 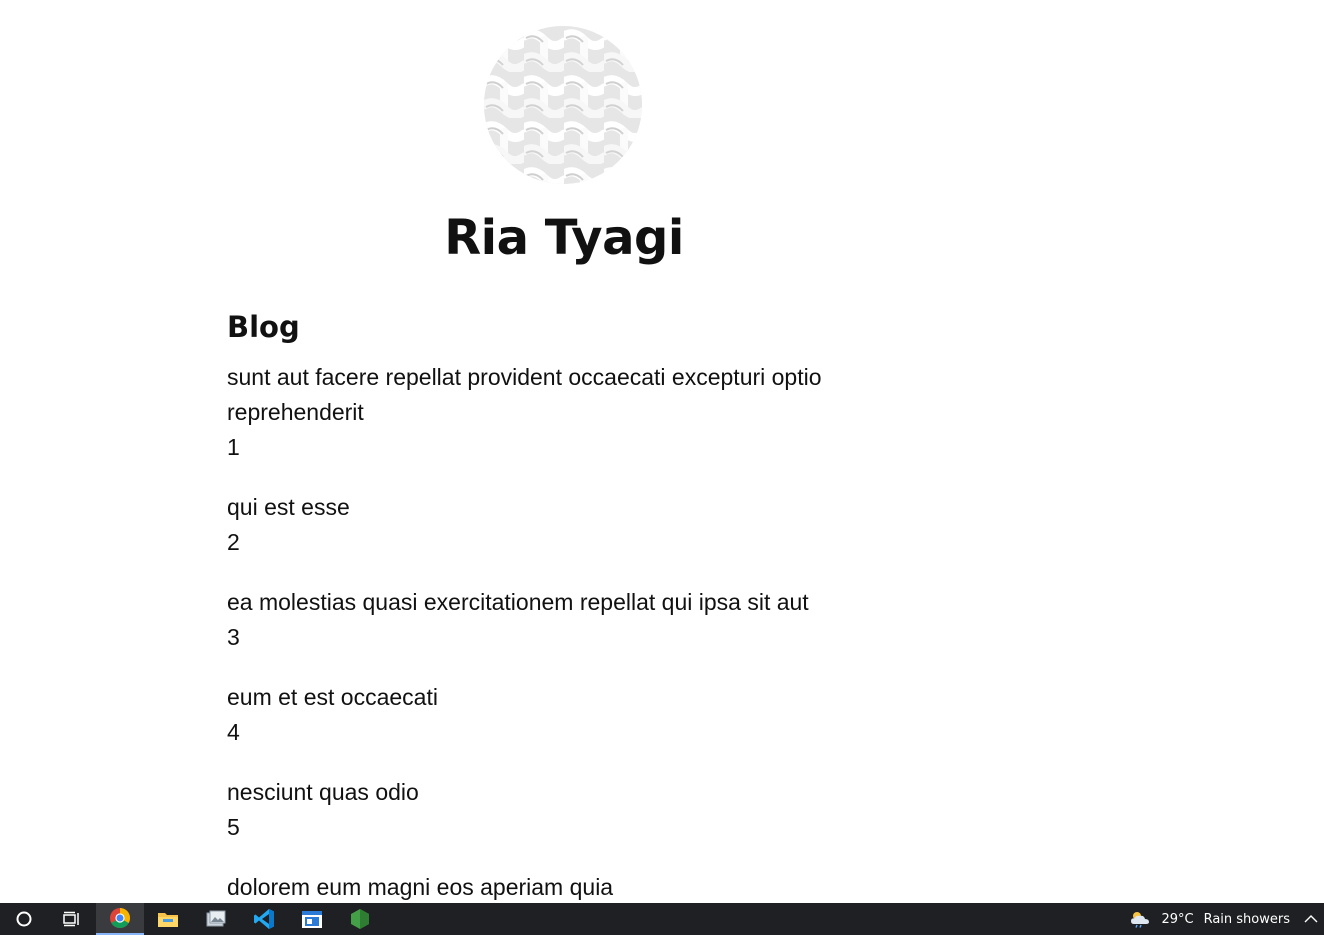 I want to click on post-title: dolorem eum magni eos aperiam quia, so click(x=420, y=887).